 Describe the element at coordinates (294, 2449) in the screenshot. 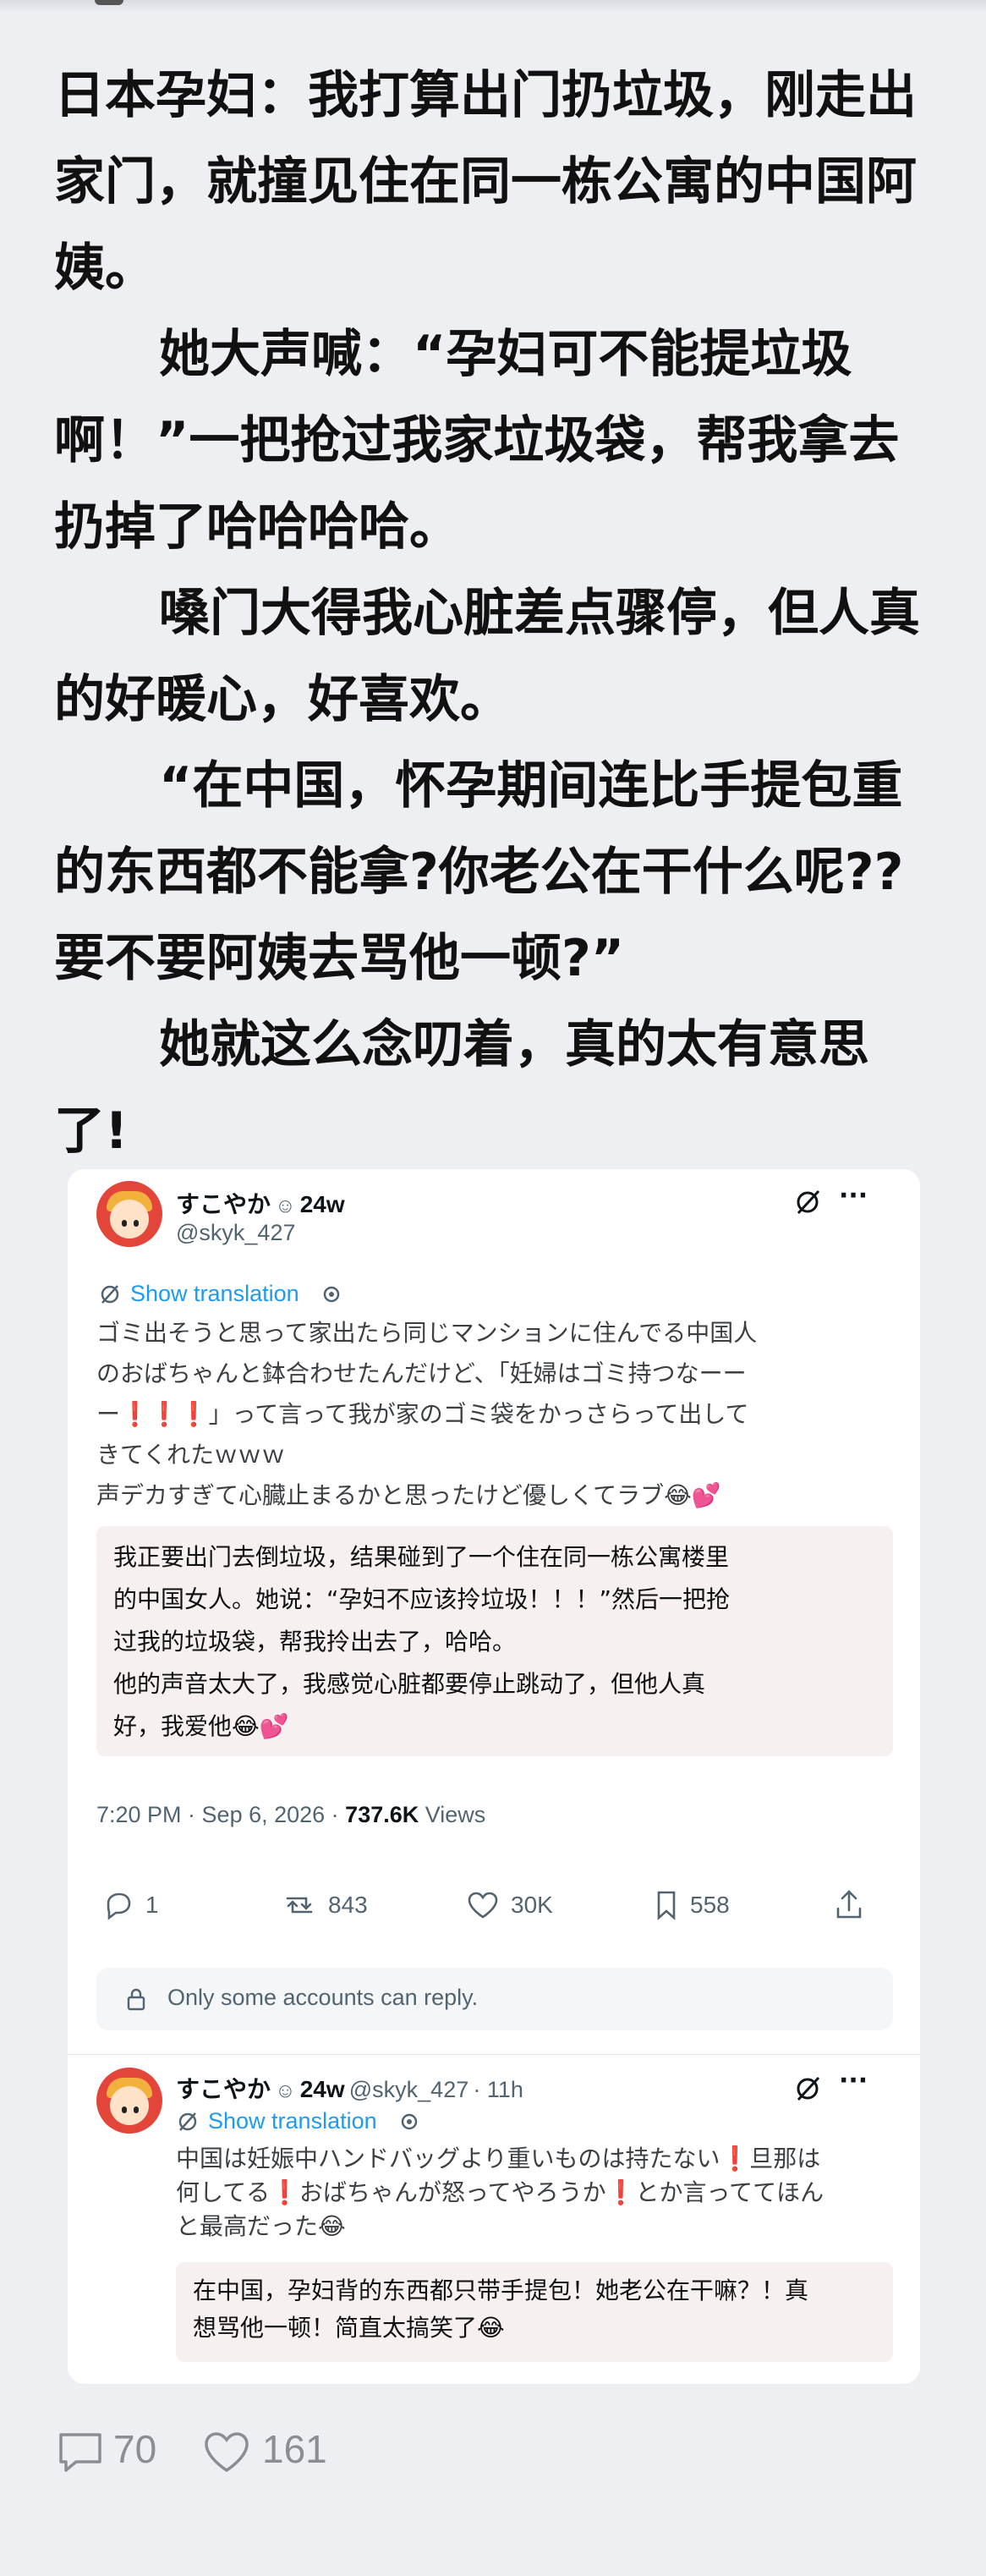

I see `like-count: 161` at that location.